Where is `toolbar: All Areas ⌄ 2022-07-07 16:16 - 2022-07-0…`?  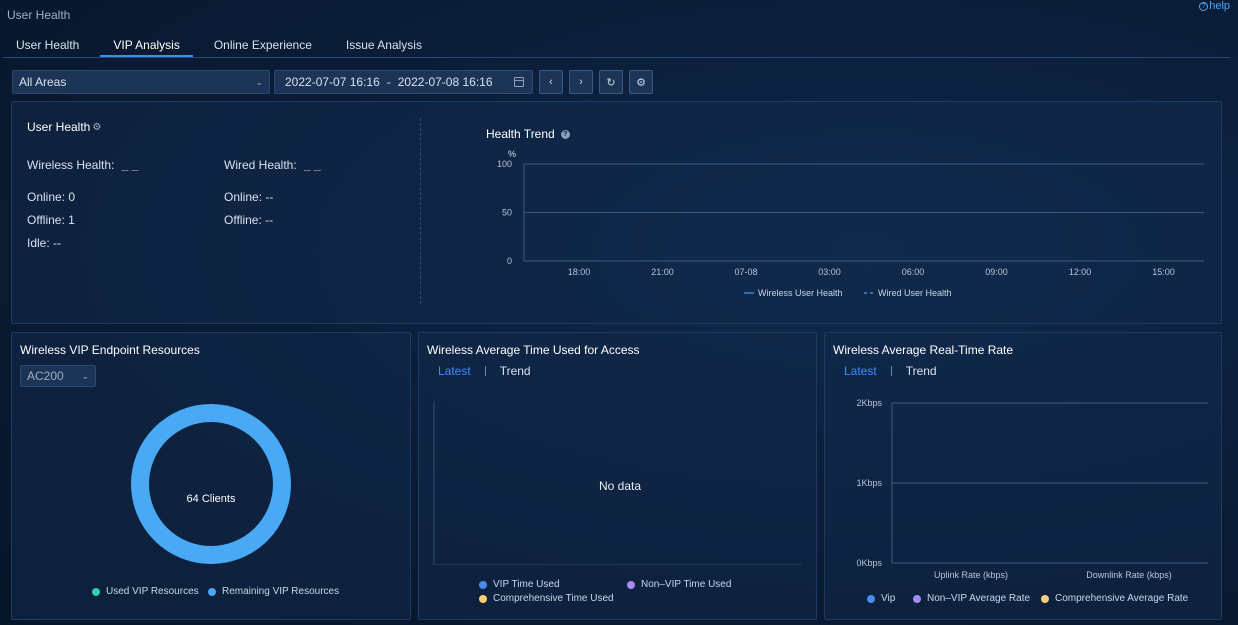
toolbar: All Areas ⌄ 2022-07-07 16:16 - 2022-07-0… is located at coordinates (332, 82).